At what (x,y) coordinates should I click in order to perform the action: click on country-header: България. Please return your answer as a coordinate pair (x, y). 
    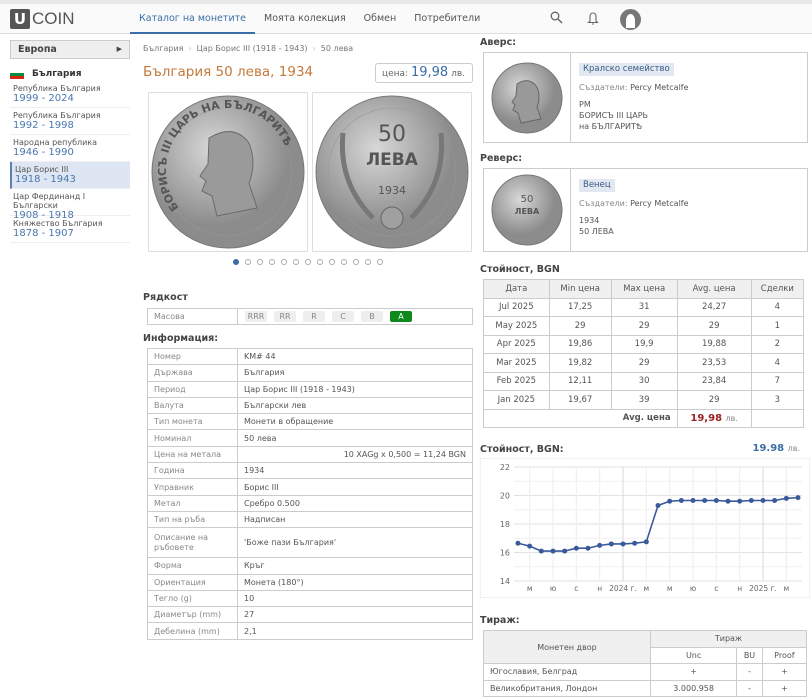
    Looking at the image, I should click on (70, 74).